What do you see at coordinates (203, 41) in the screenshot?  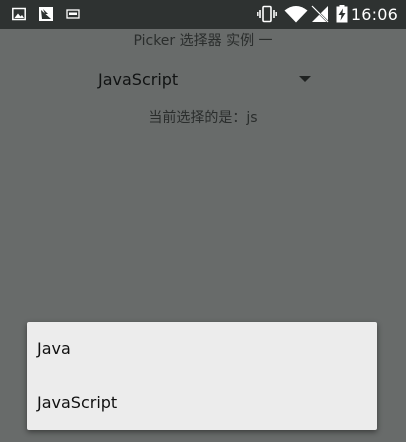 I see `page-title: Picker 选择器 实例 一` at bounding box center [203, 41].